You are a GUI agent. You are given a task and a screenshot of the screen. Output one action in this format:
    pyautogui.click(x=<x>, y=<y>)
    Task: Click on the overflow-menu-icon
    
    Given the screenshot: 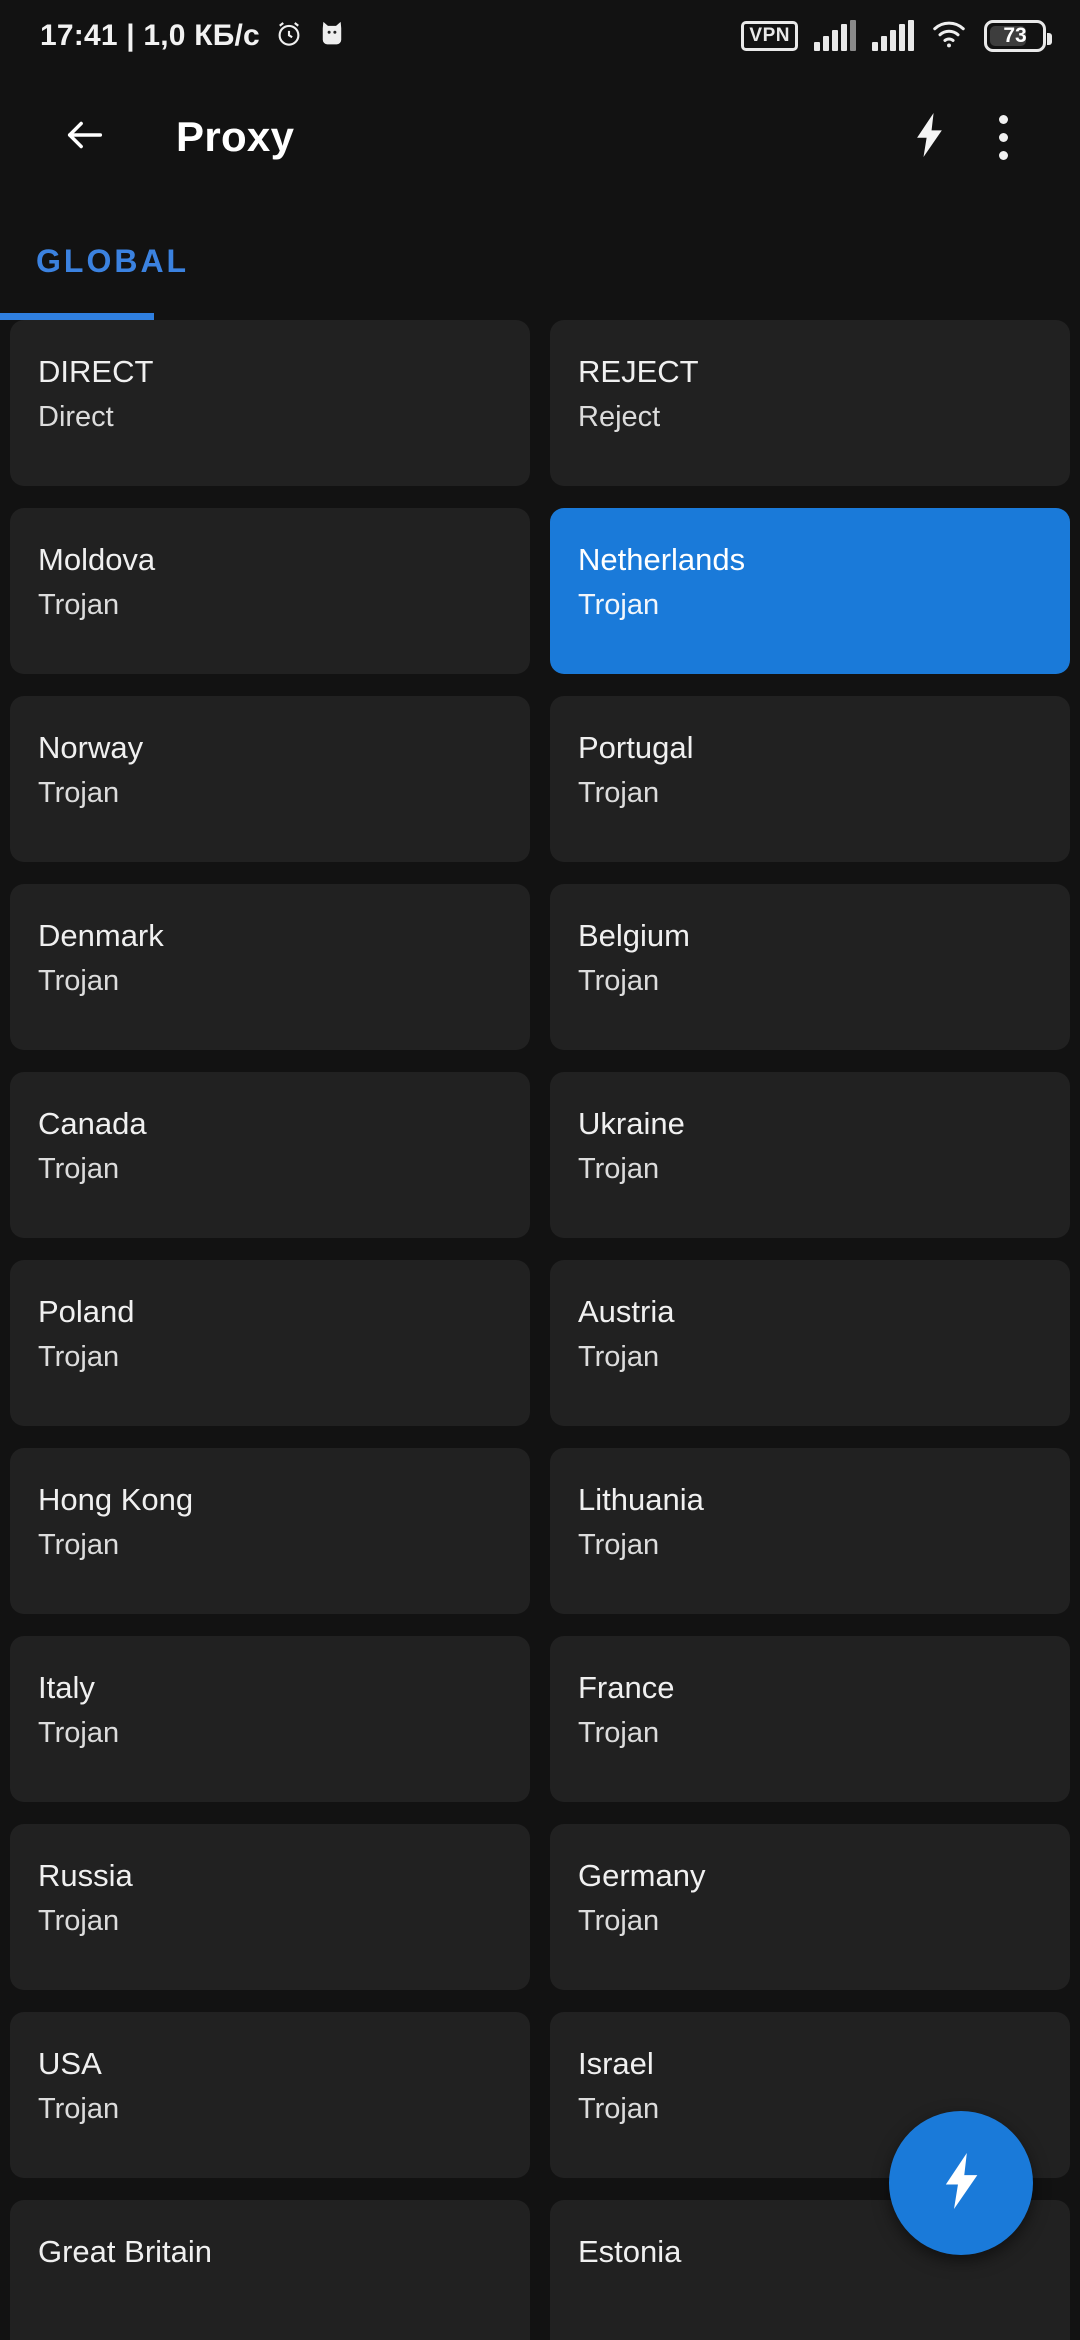 What is the action you would take?
    pyautogui.click(x=1003, y=137)
    